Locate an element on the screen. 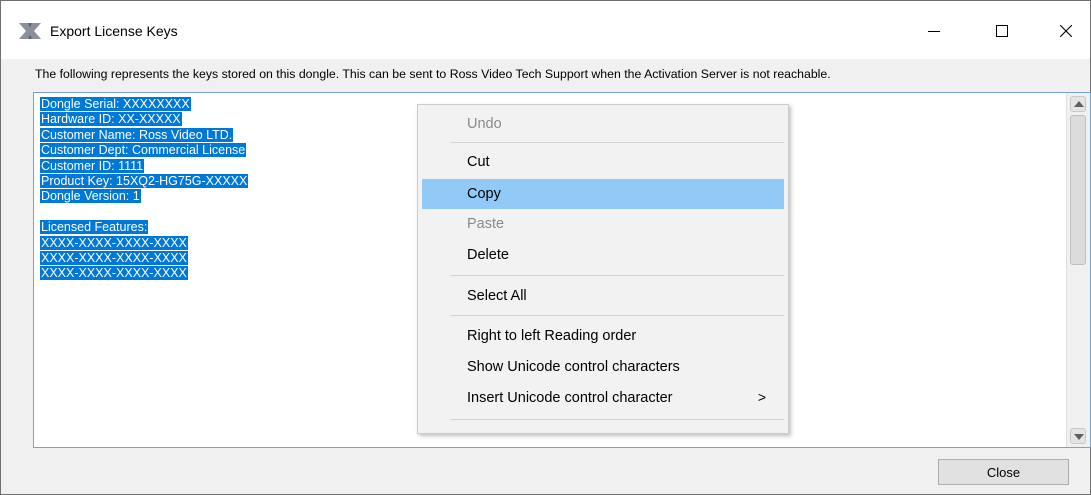  license-text-line: Product Key: 15XQ2-HG75G-XXXXX is located at coordinates (144, 181).